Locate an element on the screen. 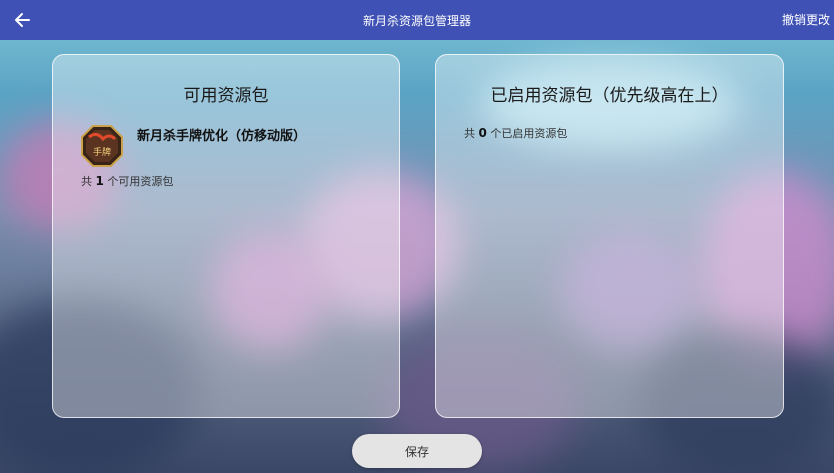 This screenshot has height=473, width=834. available-packs-title: 可用资源包 is located at coordinates (226, 96).